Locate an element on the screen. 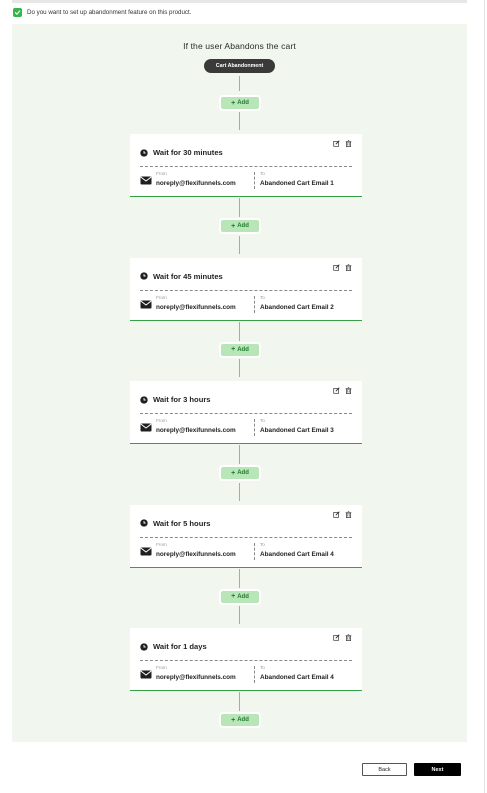  scrollbar-track is located at coordinates (484, 396).